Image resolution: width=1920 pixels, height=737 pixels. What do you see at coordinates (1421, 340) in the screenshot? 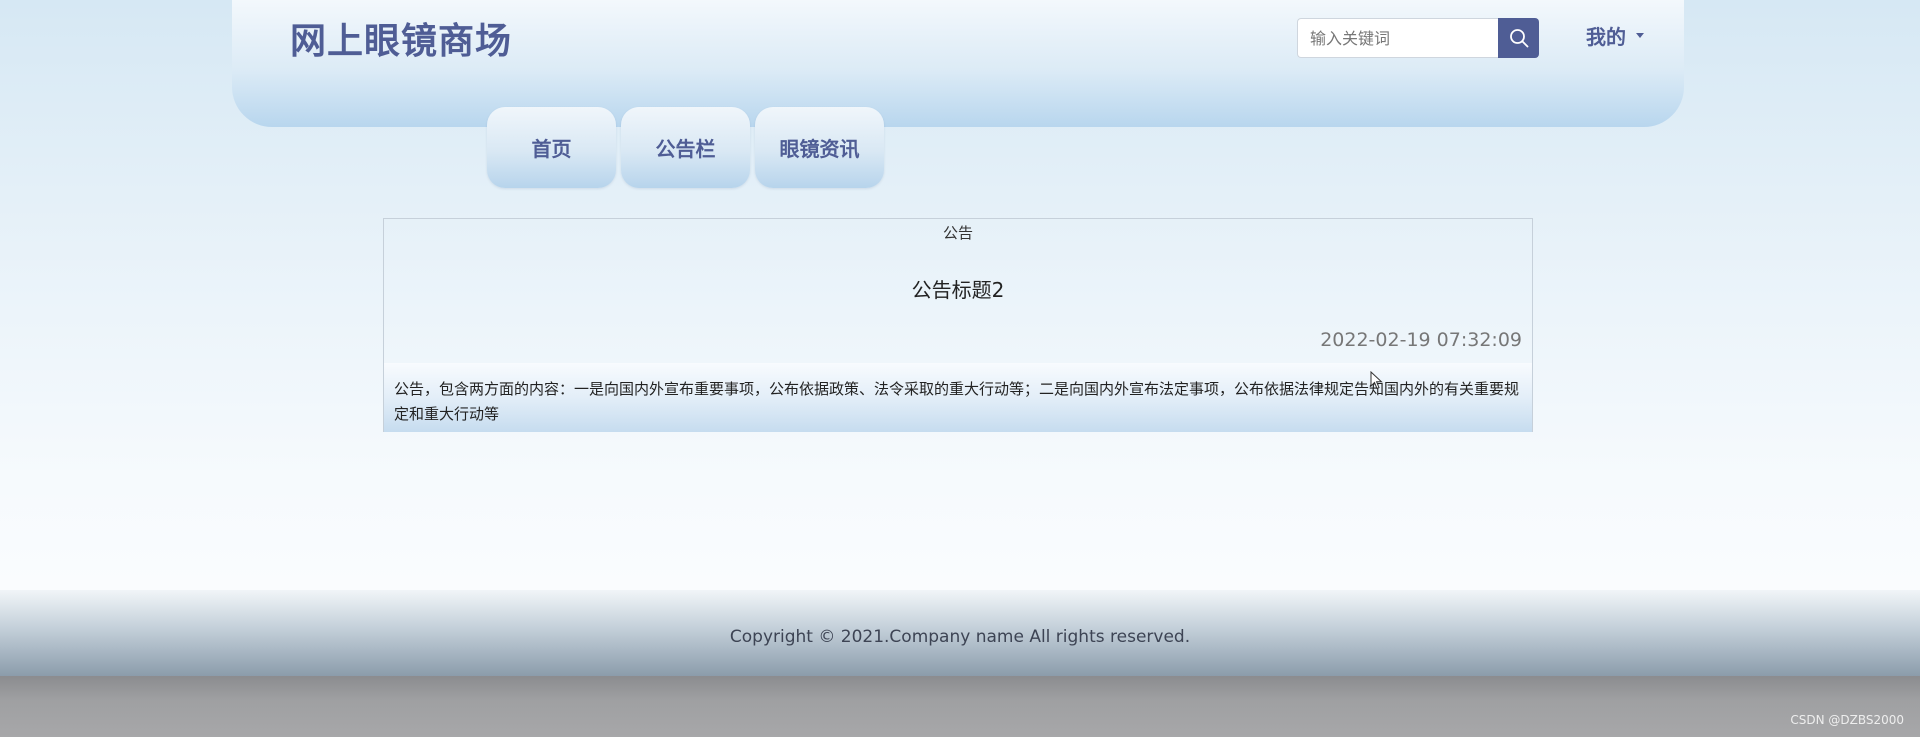
I see `notice-date: 2022-02-19 07:32:09` at bounding box center [1421, 340].